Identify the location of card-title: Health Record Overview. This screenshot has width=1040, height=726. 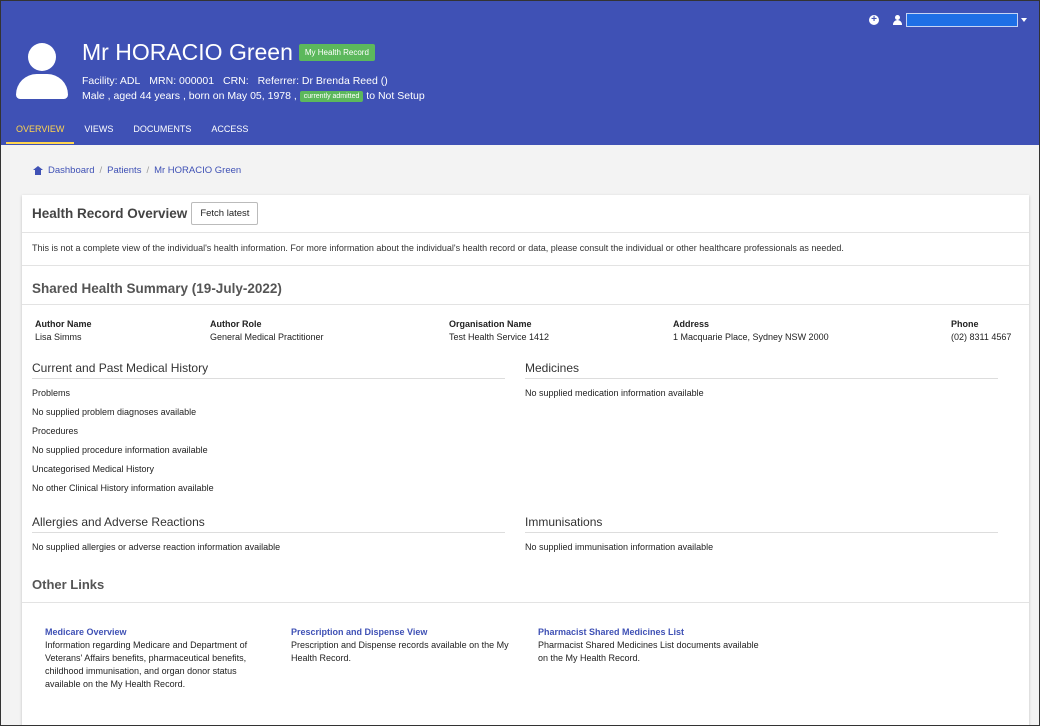
(110, 213).